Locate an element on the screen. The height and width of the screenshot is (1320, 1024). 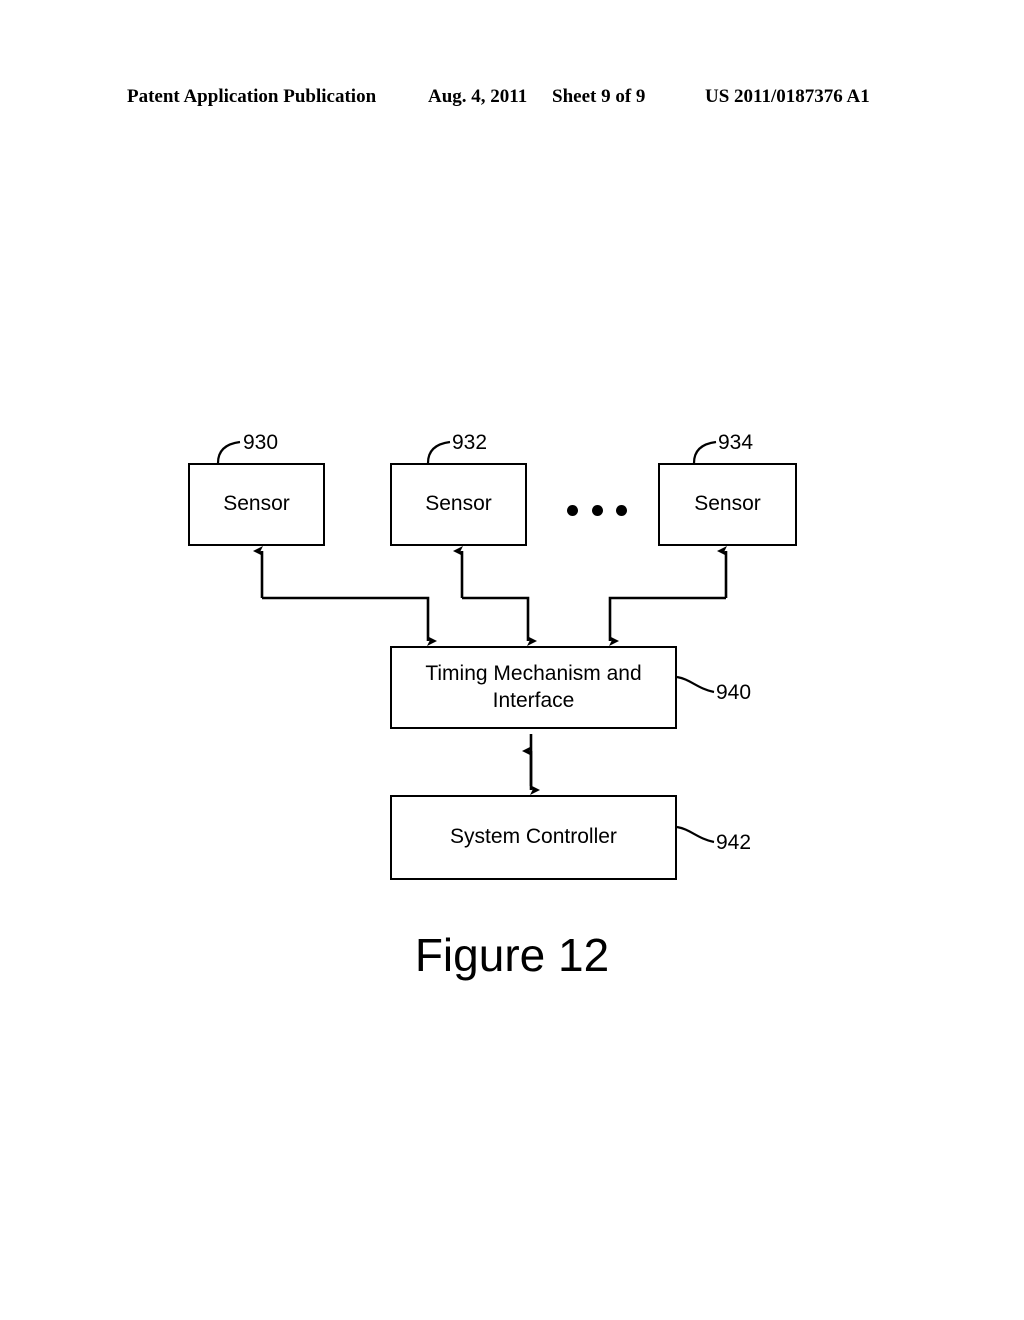
node-sensor-3: Sensor is located at coordinates (727, 504).